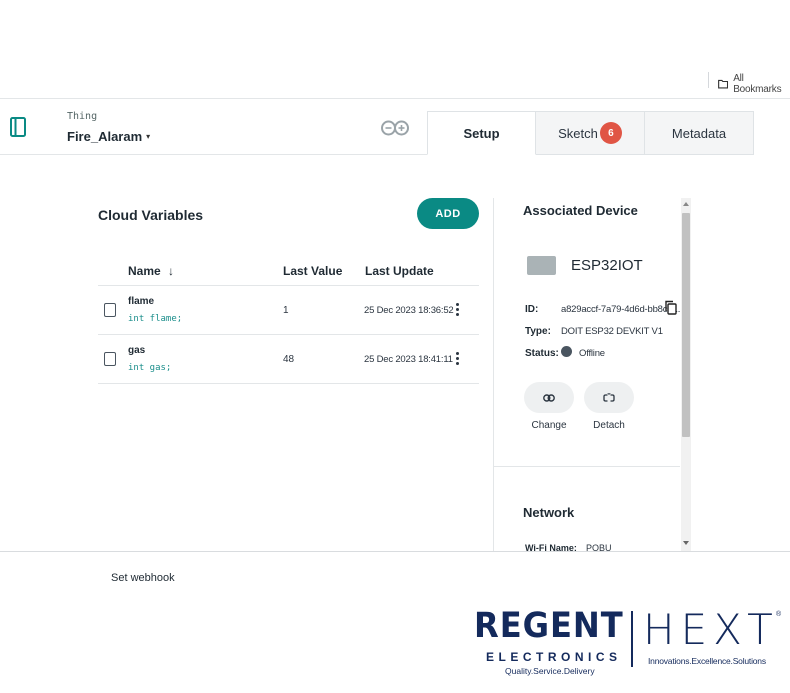  I want to click on sidebar-toggle-button, so click(18, 129).